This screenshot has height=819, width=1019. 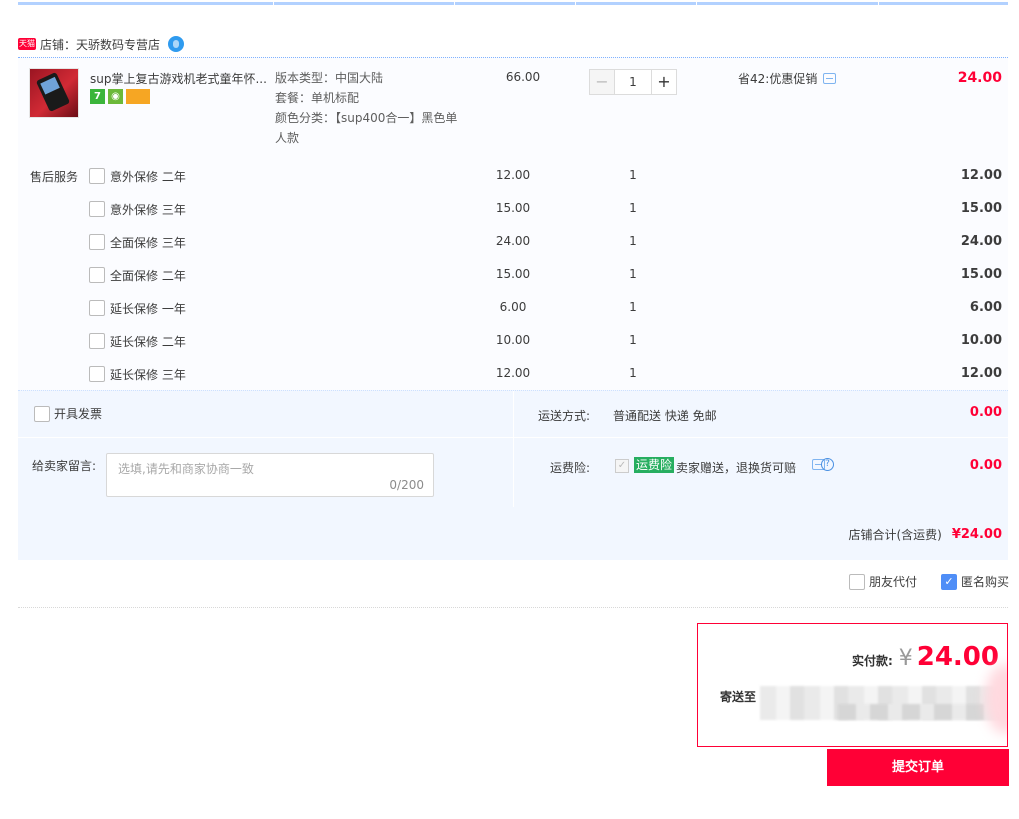 What do you see at coordinates (892, 582) in the screenshot?
I see `friend-pay-label: 朋友代付` at bounding box center [892, 582].